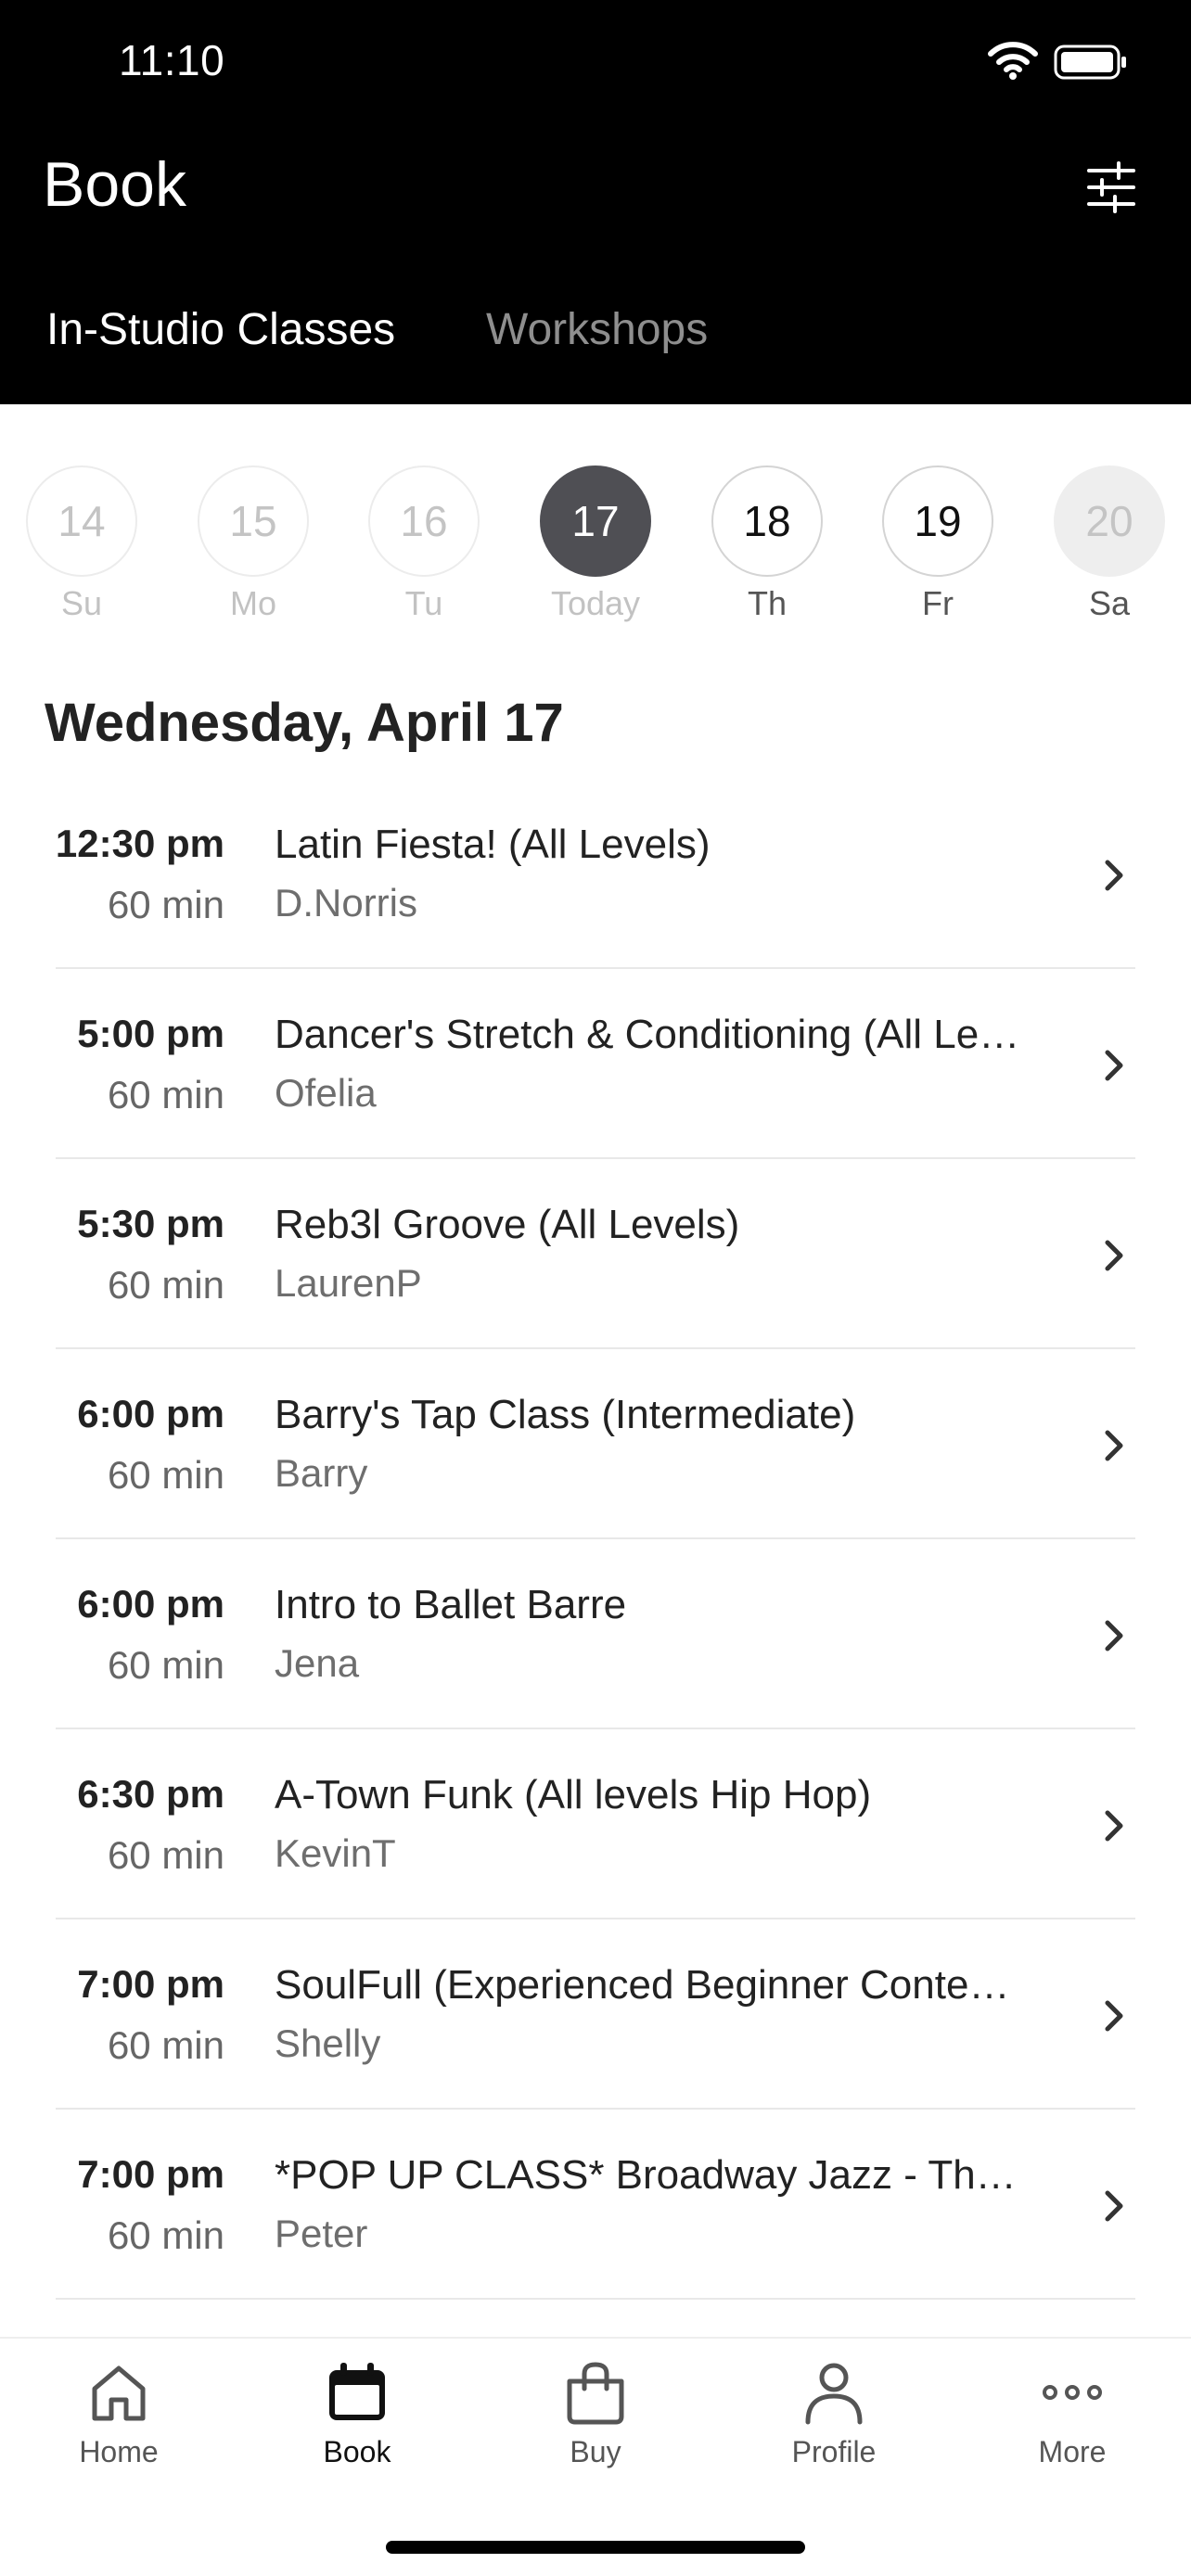 The width and height of the screenshot is (1191, 2576). I want to click on class-name: *POP UP CLASS* Broadway Jazz - Theatre, so click(655, 2175).